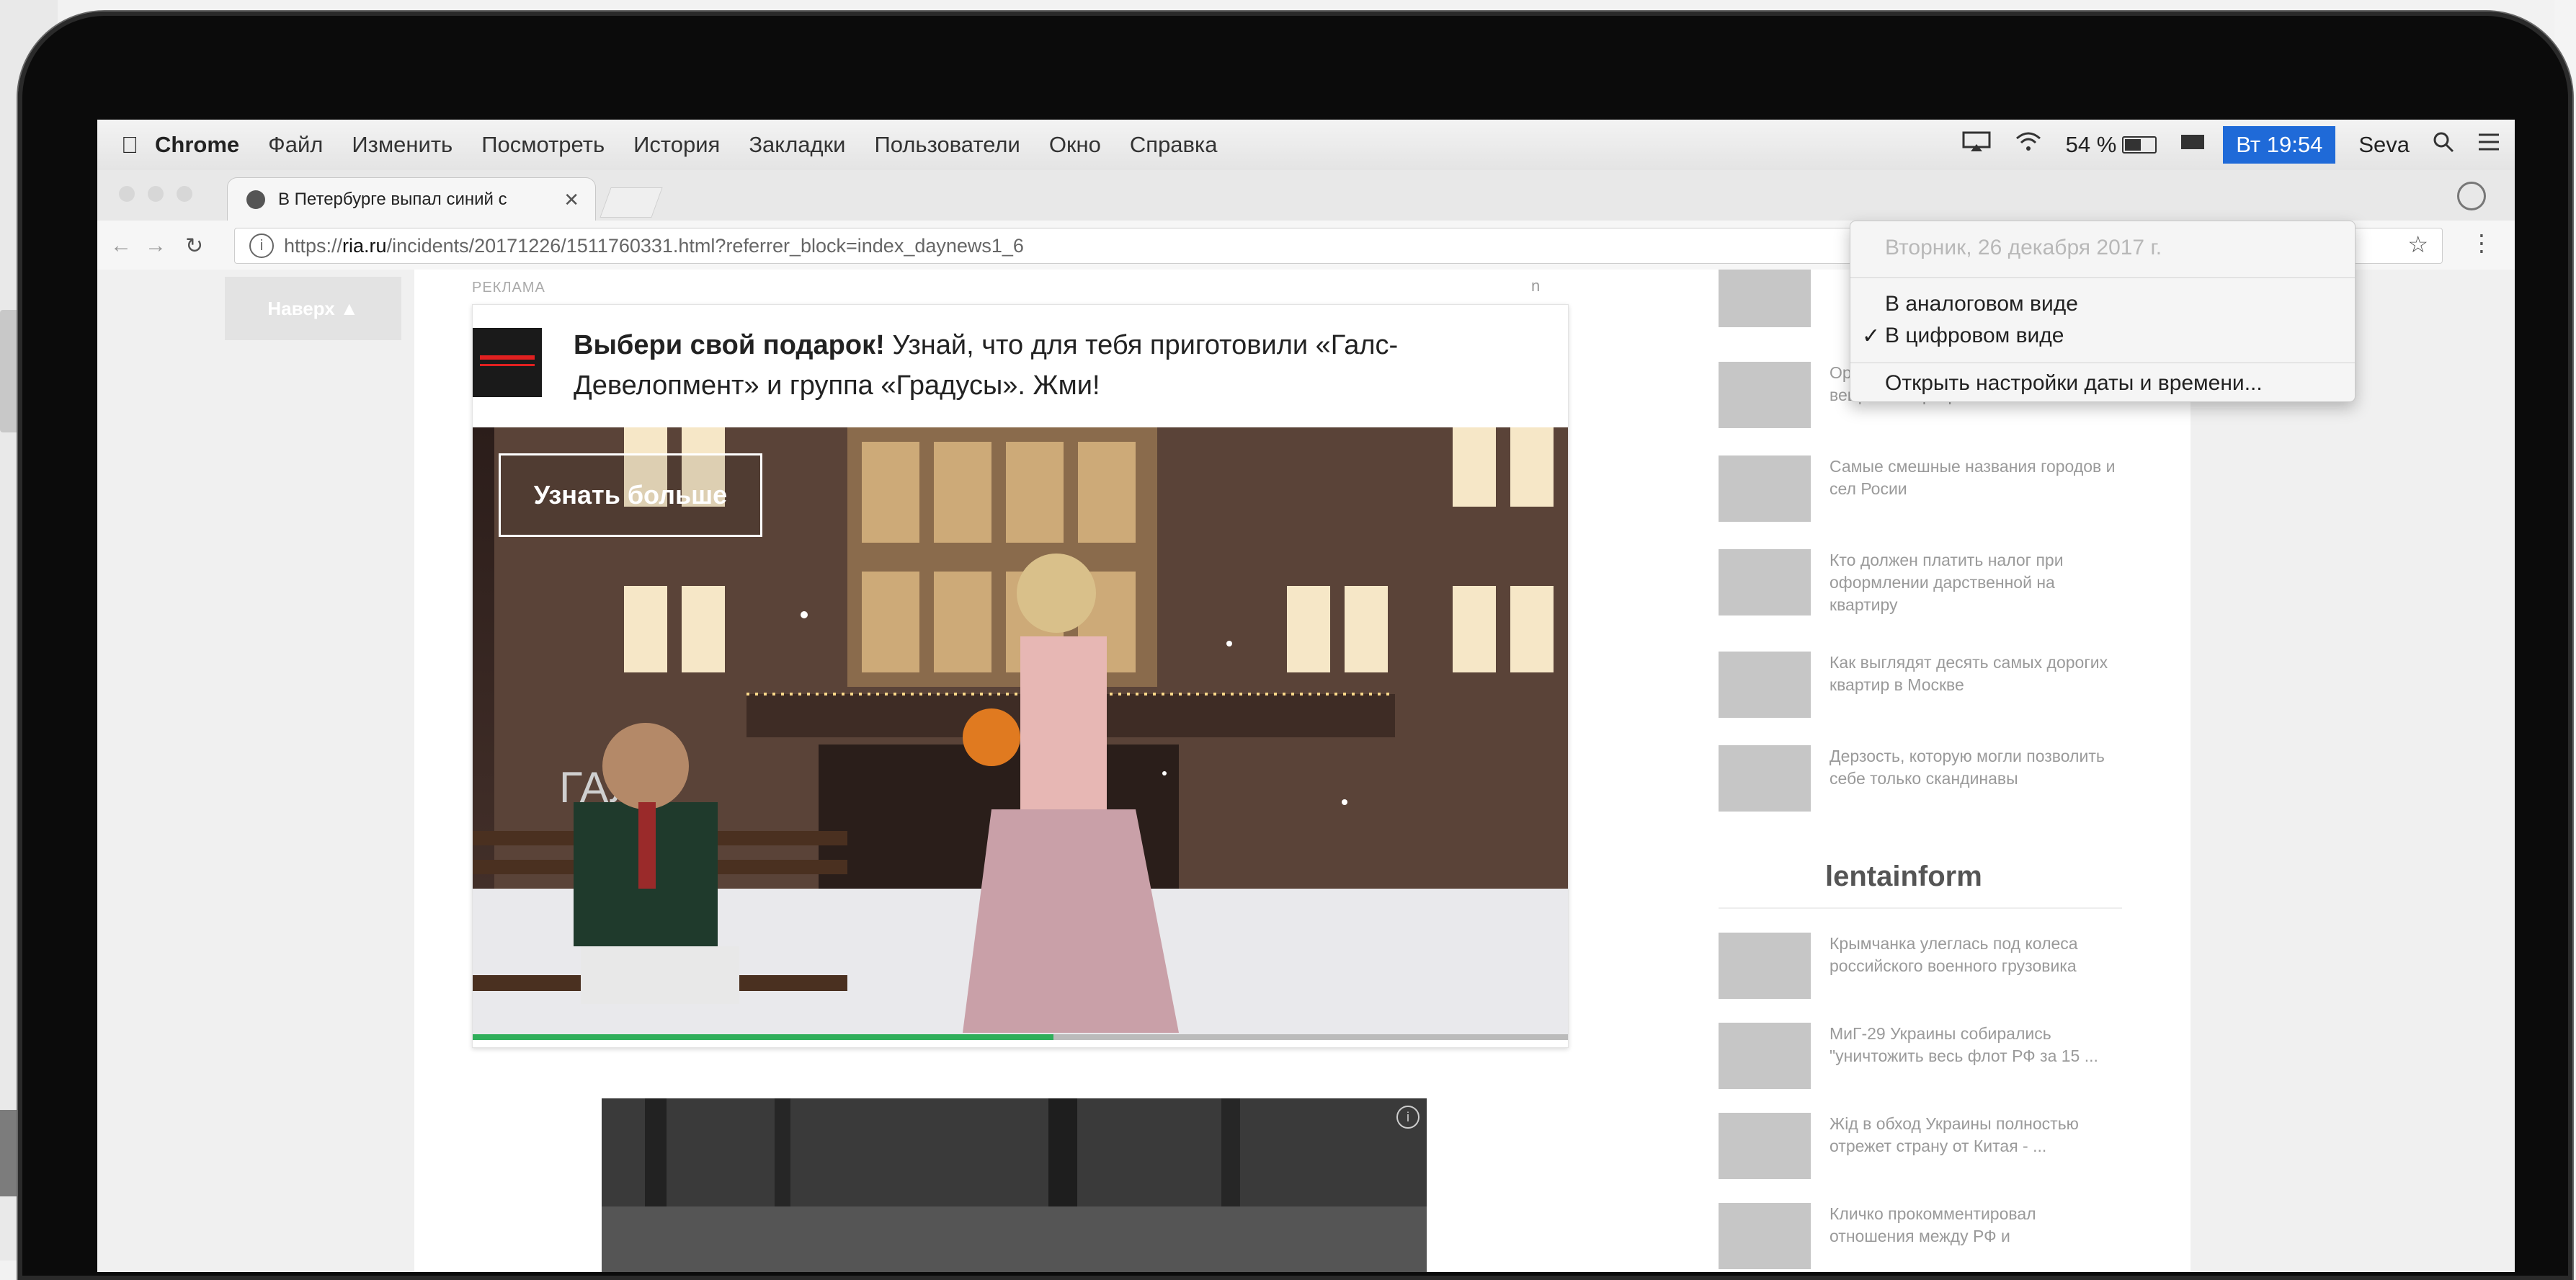 The image size is (2576, 1280). What do you see at coordinates (194, 246) in the screenshot?
I see `reload-icon: ↻` at bounding box center [194, 246].